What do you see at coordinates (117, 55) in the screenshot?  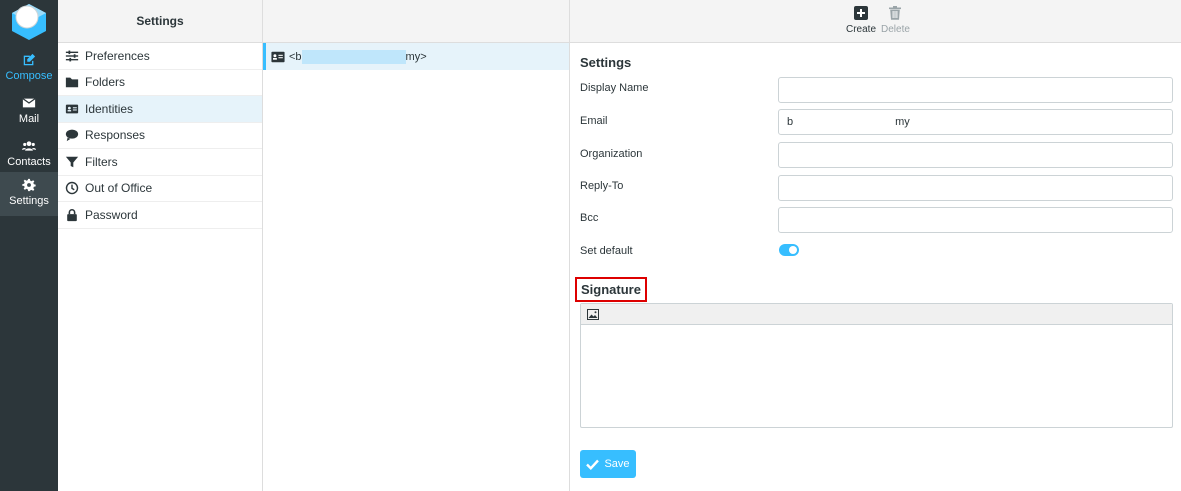 I see `nav-label: Preferences` at bounding box center [117, 55].